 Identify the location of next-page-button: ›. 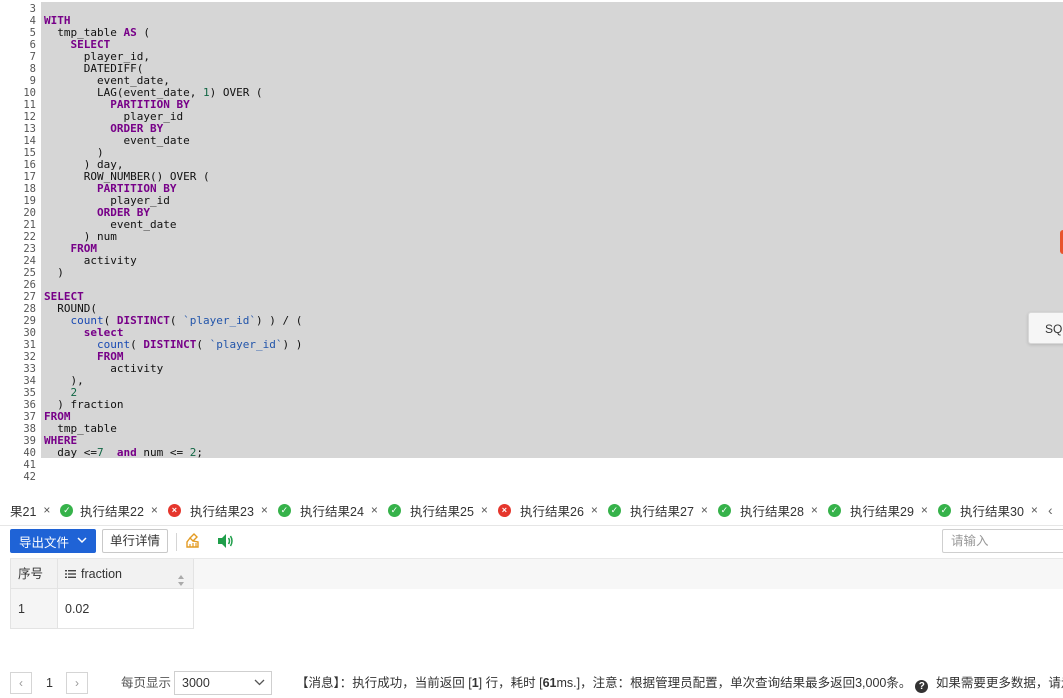
(77, 683).